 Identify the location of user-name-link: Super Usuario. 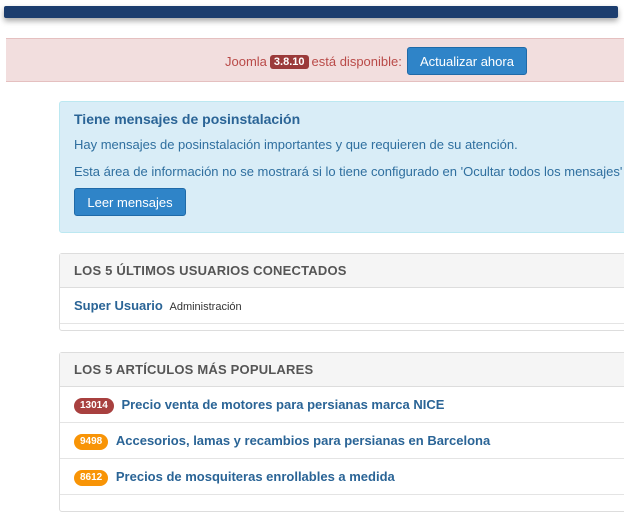
(118, 305).